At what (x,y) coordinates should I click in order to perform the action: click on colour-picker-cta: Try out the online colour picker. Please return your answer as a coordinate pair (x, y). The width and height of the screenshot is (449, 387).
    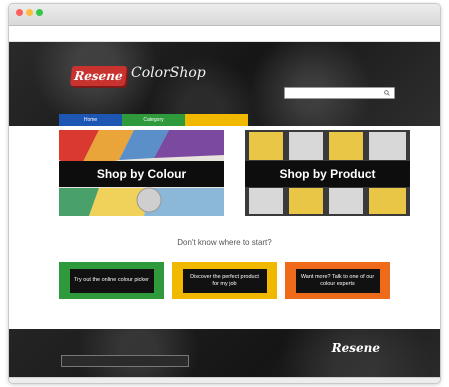
    Looking at the image, I should click on (111, 280).